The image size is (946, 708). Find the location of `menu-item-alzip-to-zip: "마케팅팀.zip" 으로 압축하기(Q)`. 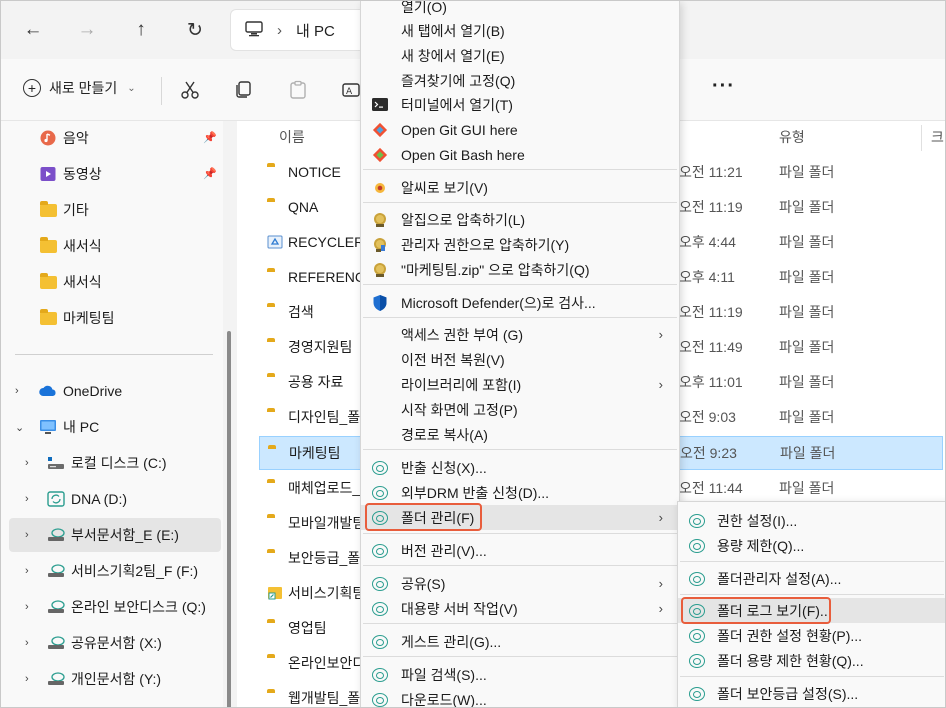

menu-item-alzip-to-zip: "마케팅팀.zip" 으로 압축하기(Q) is located at coordinates (520, 269).